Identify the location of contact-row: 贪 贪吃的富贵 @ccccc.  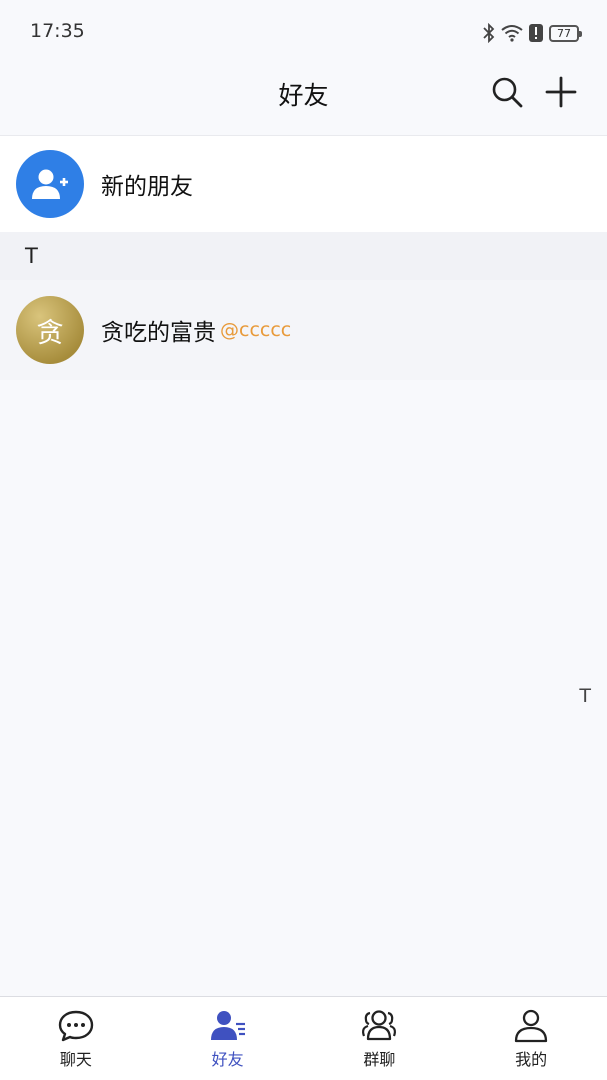
(303, 330).